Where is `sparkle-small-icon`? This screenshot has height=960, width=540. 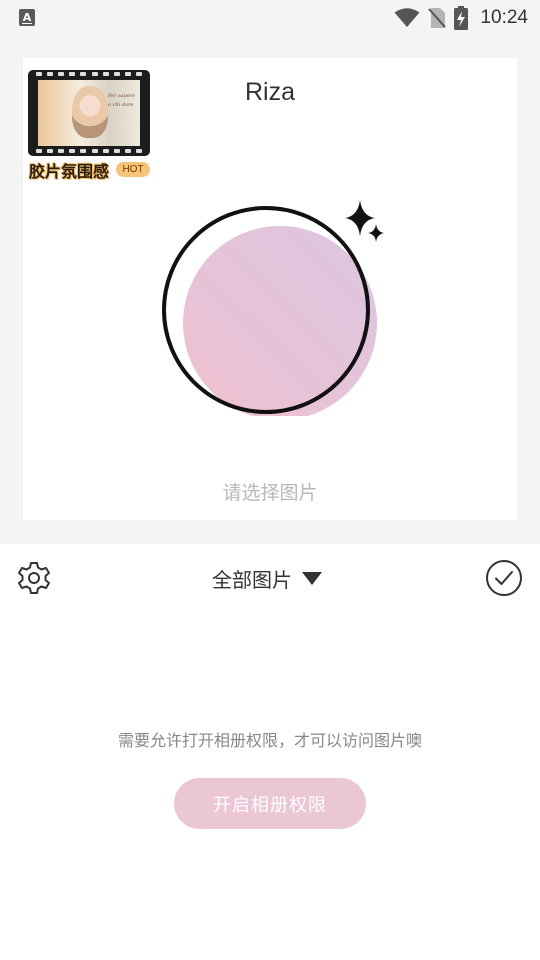
sparkle-small-icon is located at coordinates (376, 233).